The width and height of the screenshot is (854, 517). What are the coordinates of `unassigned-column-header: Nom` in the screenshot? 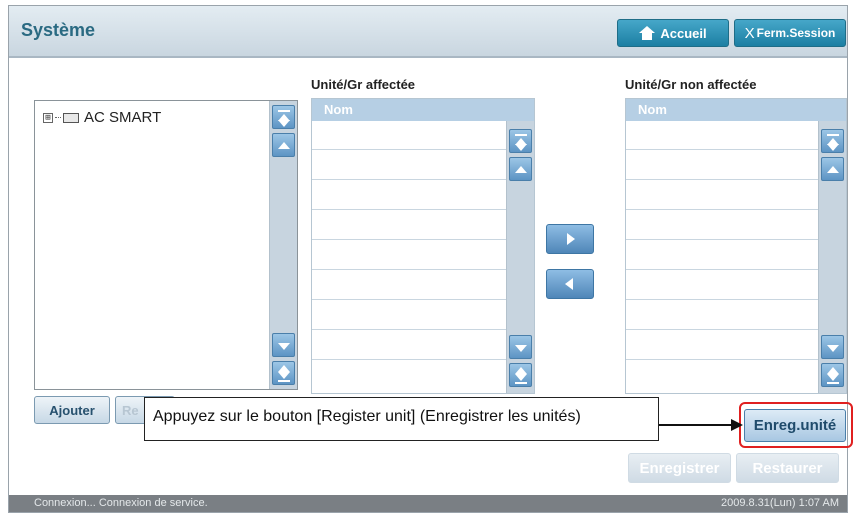 It's located at (736, 110).